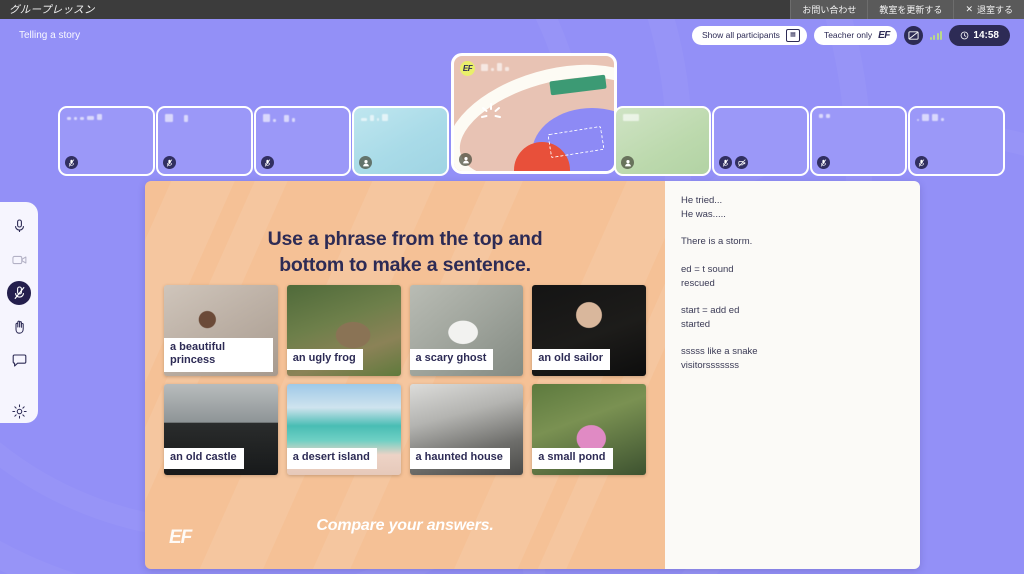 This screenshot has width=1024, height=574. I want to click on session-timer: 14:58, so click(979, 35).